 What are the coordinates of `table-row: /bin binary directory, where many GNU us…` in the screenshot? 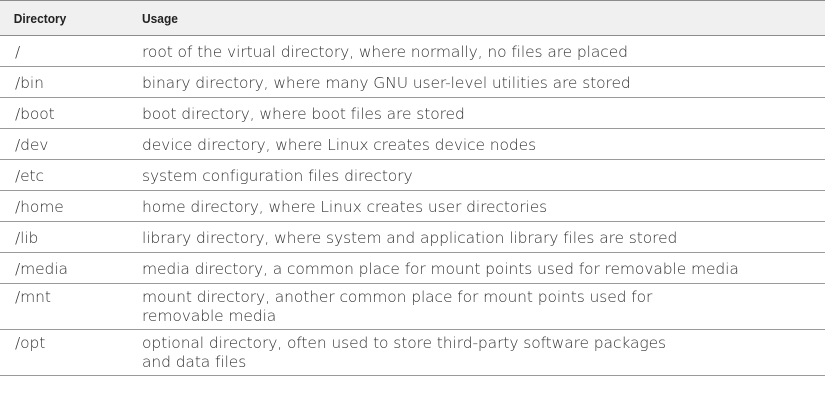 It's located at (412, 82).